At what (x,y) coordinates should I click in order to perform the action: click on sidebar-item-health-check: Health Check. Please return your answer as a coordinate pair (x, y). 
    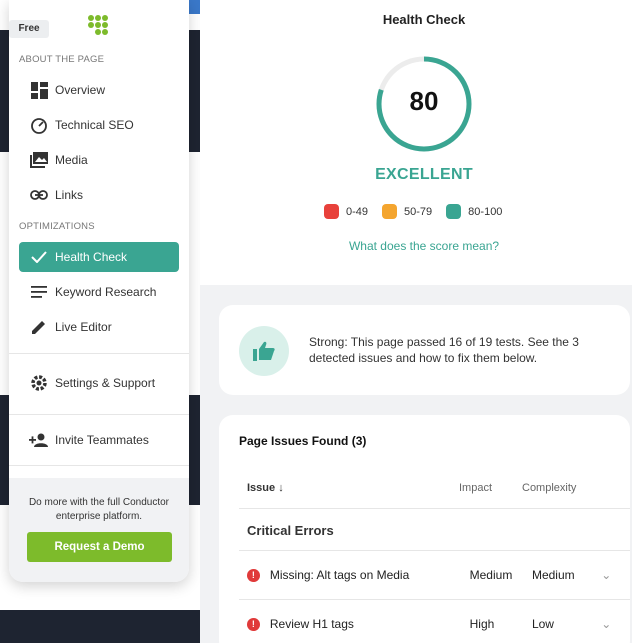
    Looking at the image, I should click on (99, 257).